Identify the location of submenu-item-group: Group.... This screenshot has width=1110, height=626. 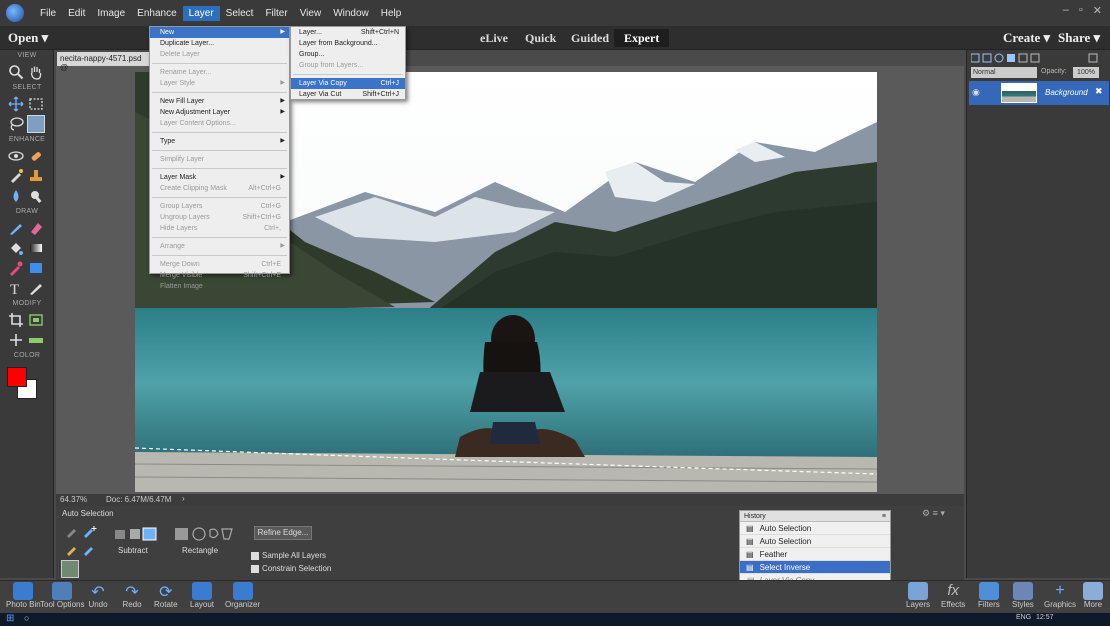
(348, 54).